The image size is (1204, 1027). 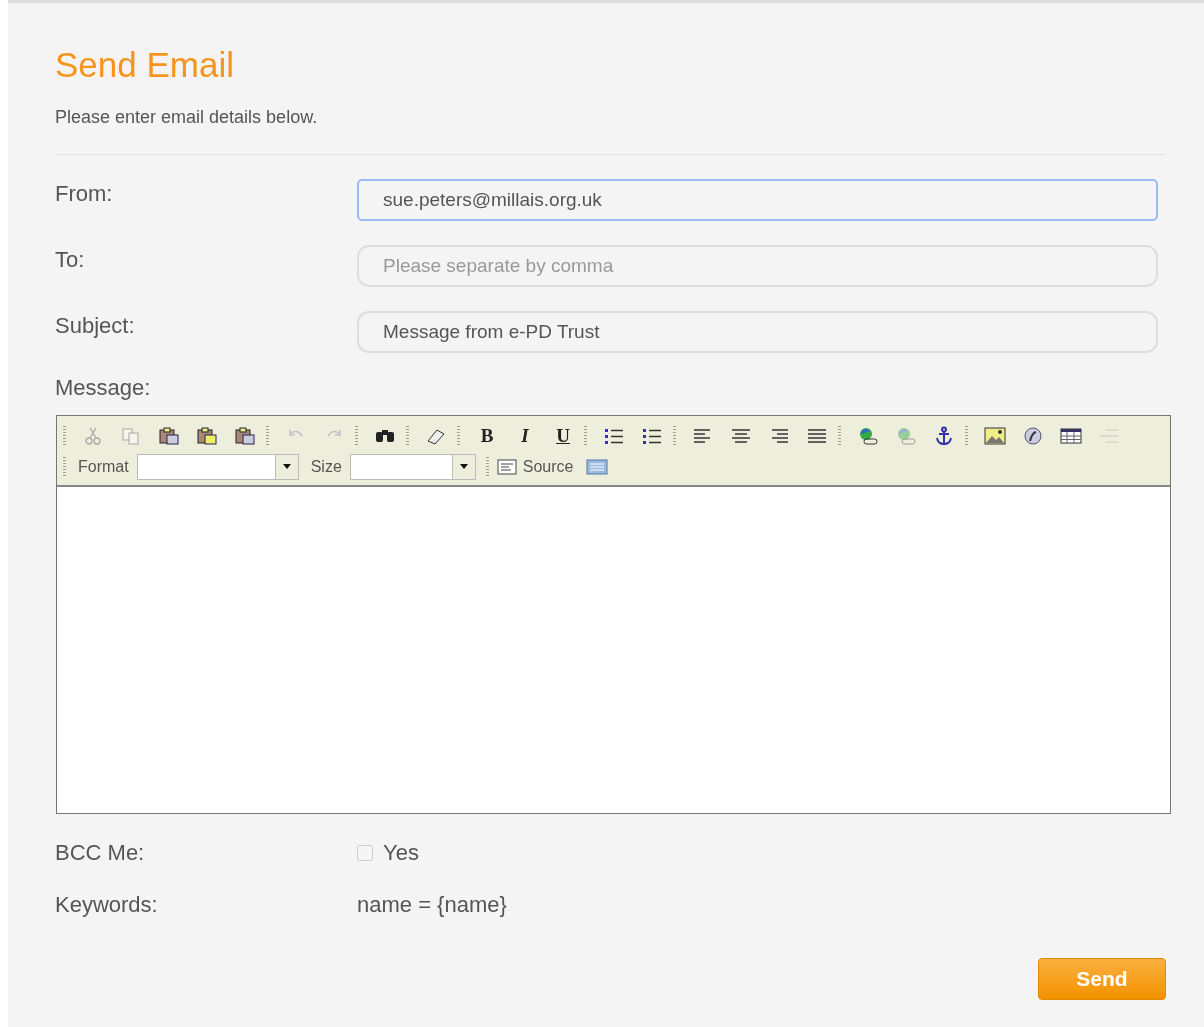 I want to click on size-label: Size, so click(x=326, y=466).